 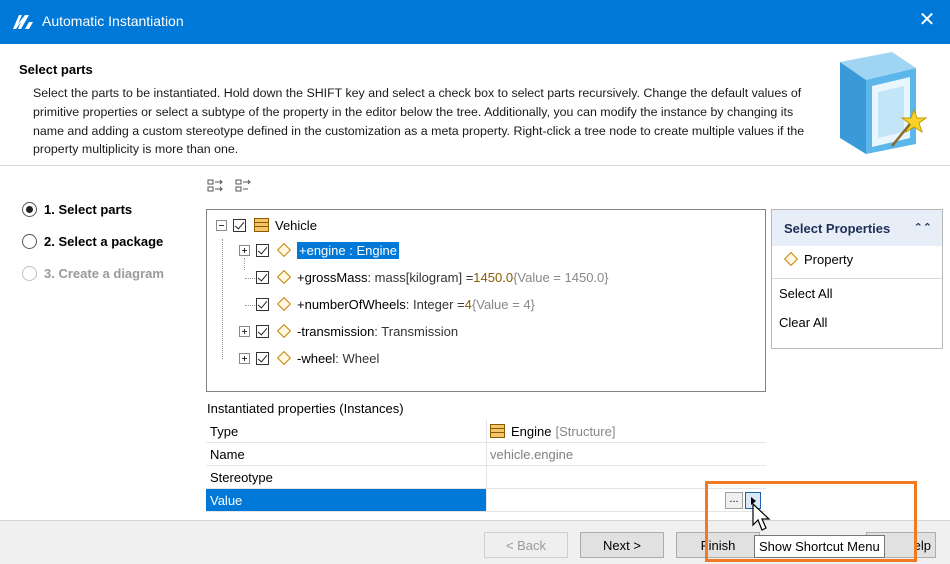 I want to click on tree-node-transmission: -transmission : Transmission, so click(x=348, y=331).